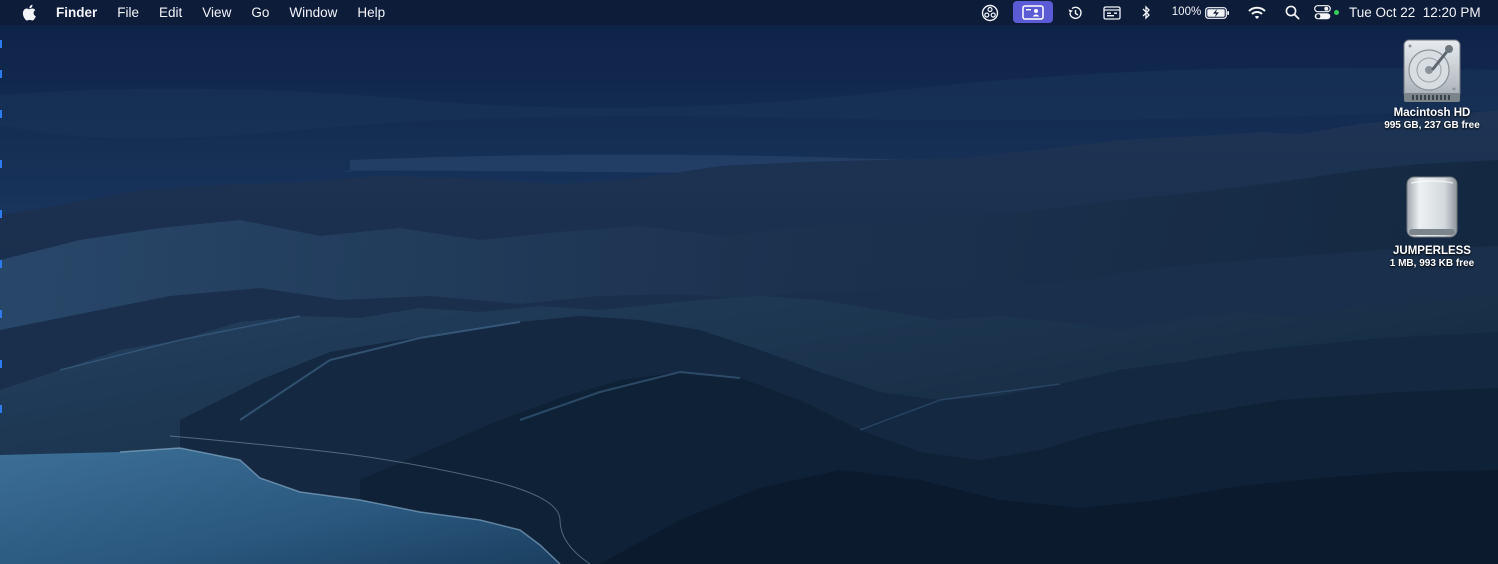 This screenshot has height=564, width=1498. Describe the element at coordinates (1432, 251) in the screenshot. I see `desktop-icon-label: JUMPERLESS` at that location.